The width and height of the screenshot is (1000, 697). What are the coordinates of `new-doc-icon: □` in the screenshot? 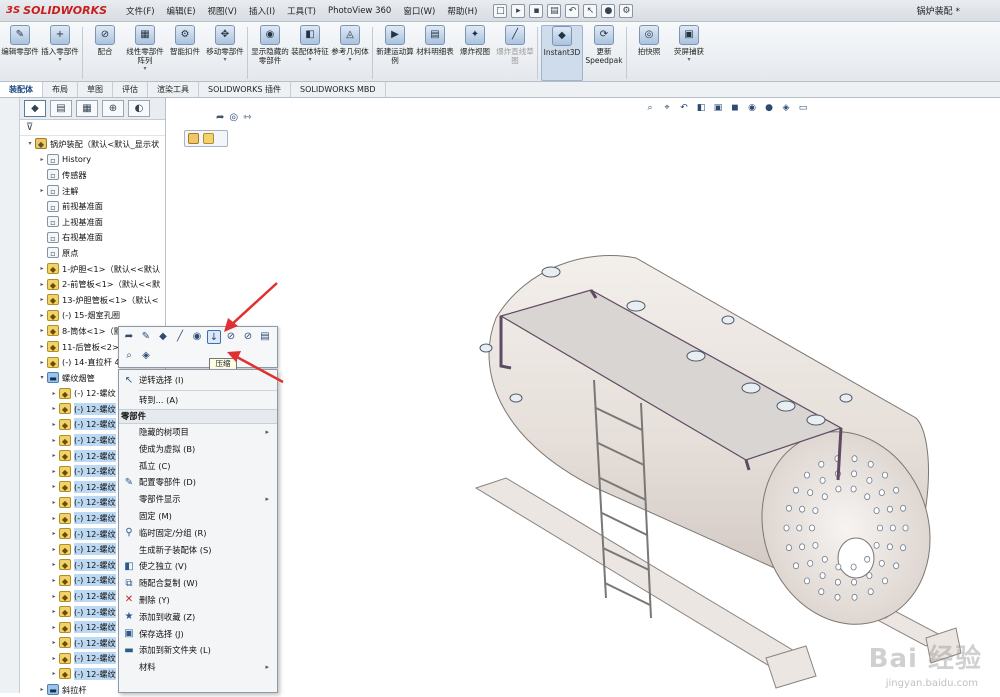 It's located at (500, 10).